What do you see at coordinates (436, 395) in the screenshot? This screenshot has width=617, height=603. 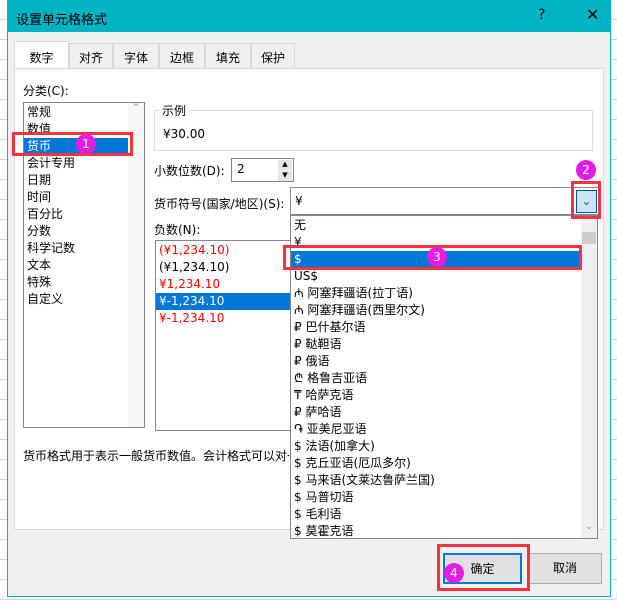 I see `currency-option: ₸ 哈萨克语` at bounding box center [436, 395].